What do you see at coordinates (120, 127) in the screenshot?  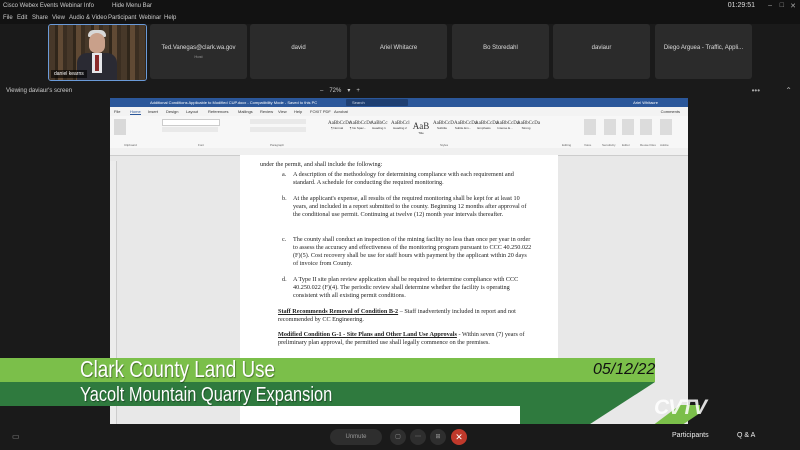 I see `paste-icon` at bounding box center [120, 127].